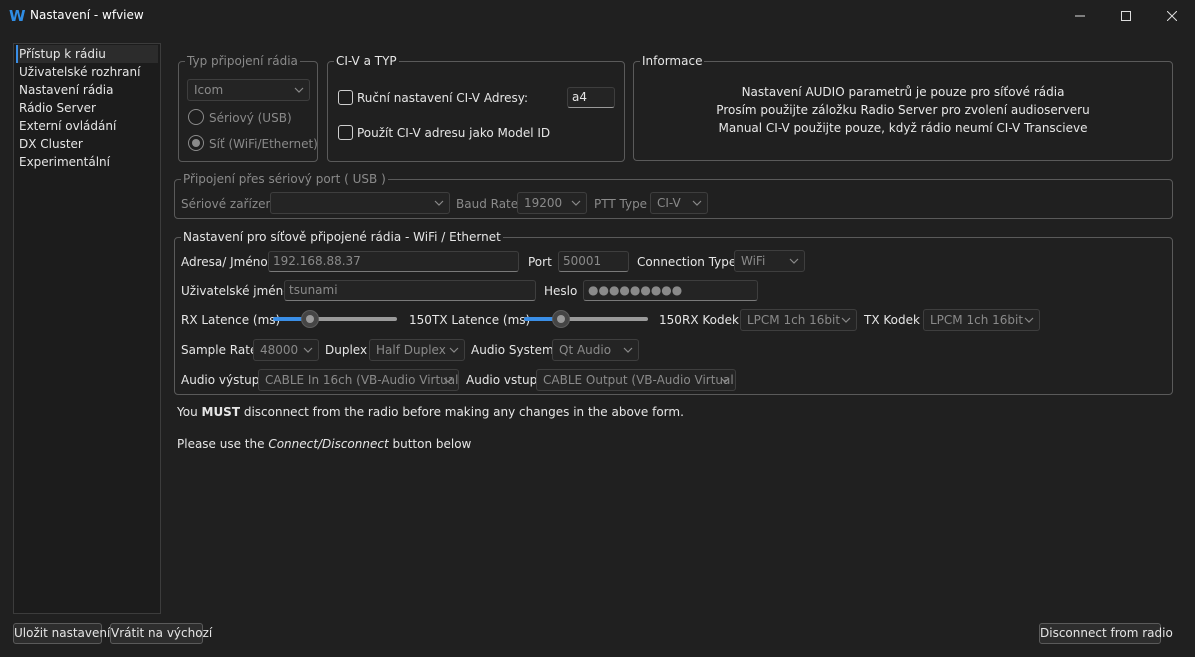 The width and height of the screenshot is (1195, 657). Describe the element at coordinates (672, 61) in the screenshot. I see `info-title: Informace` at that location.